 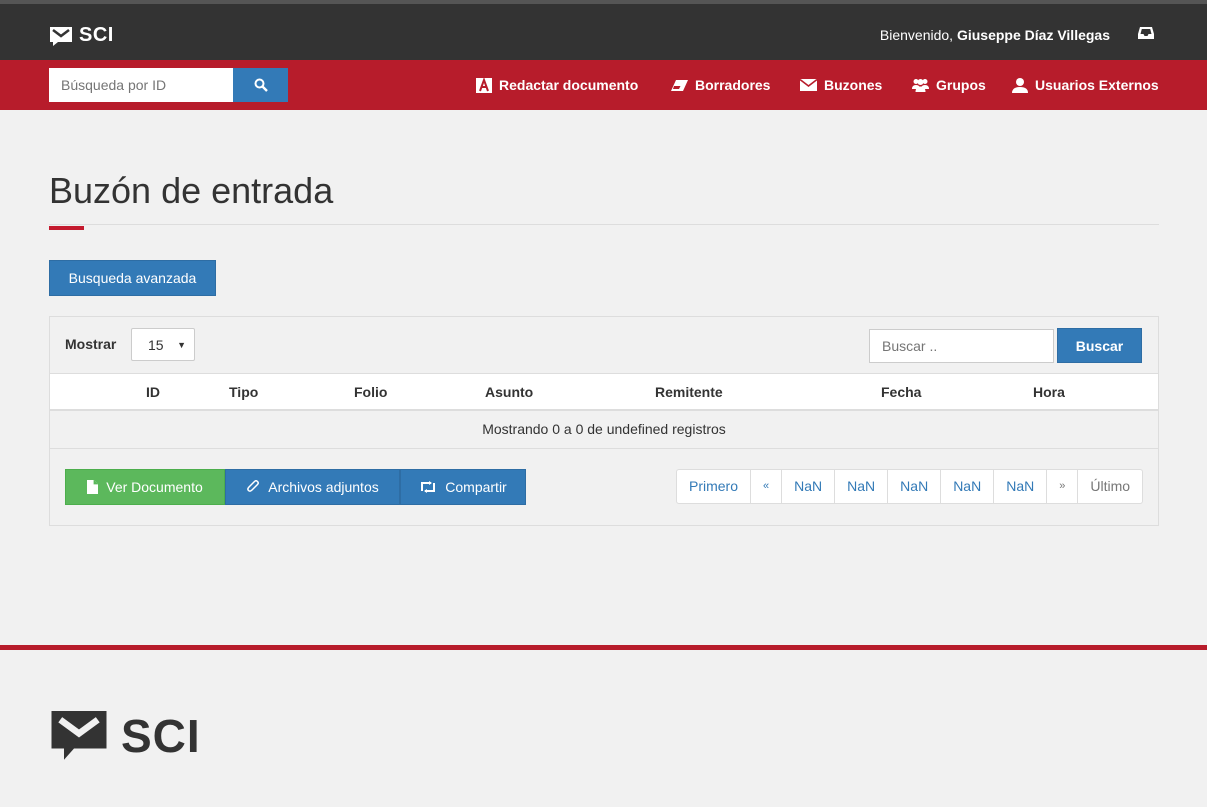 I want to click on envelope-icon, so click(x=808, y=85).